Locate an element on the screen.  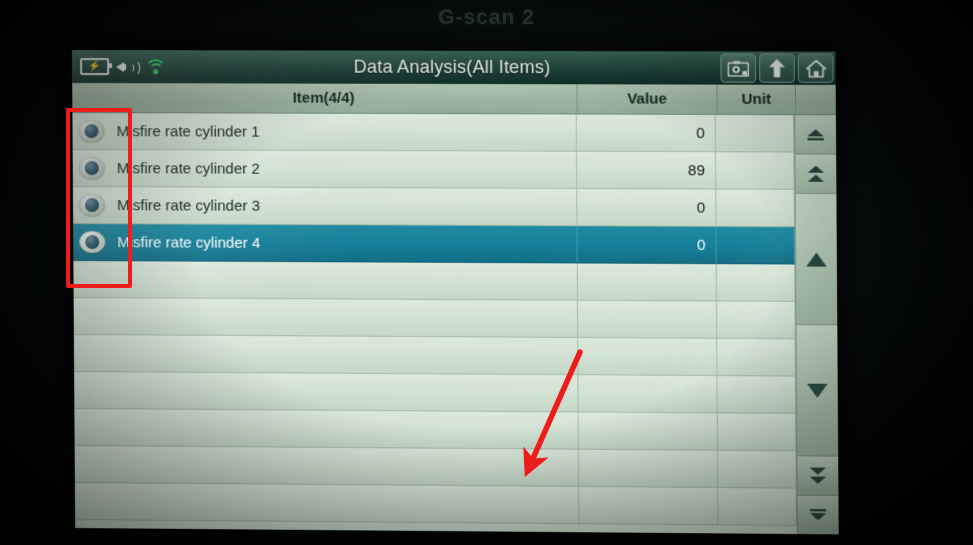
row-item-label: Misfire rate cylinder 1 is located at coordinates (188, 131).